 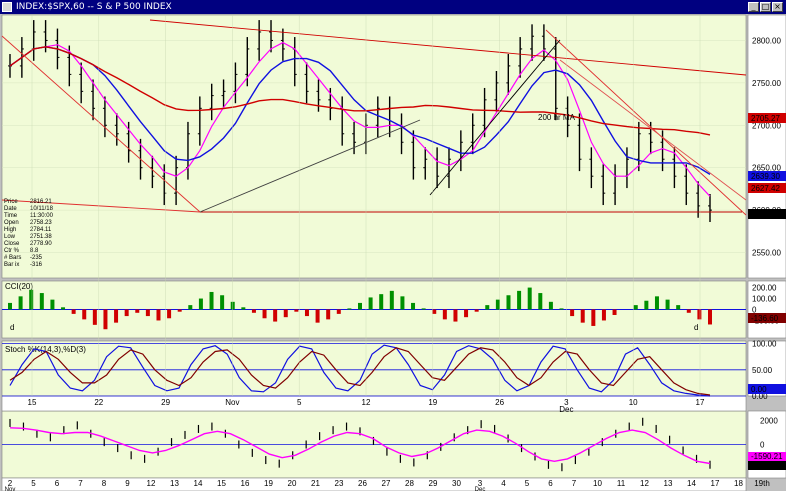 I want to click on info-label: Time, so click(x=11, y=216).